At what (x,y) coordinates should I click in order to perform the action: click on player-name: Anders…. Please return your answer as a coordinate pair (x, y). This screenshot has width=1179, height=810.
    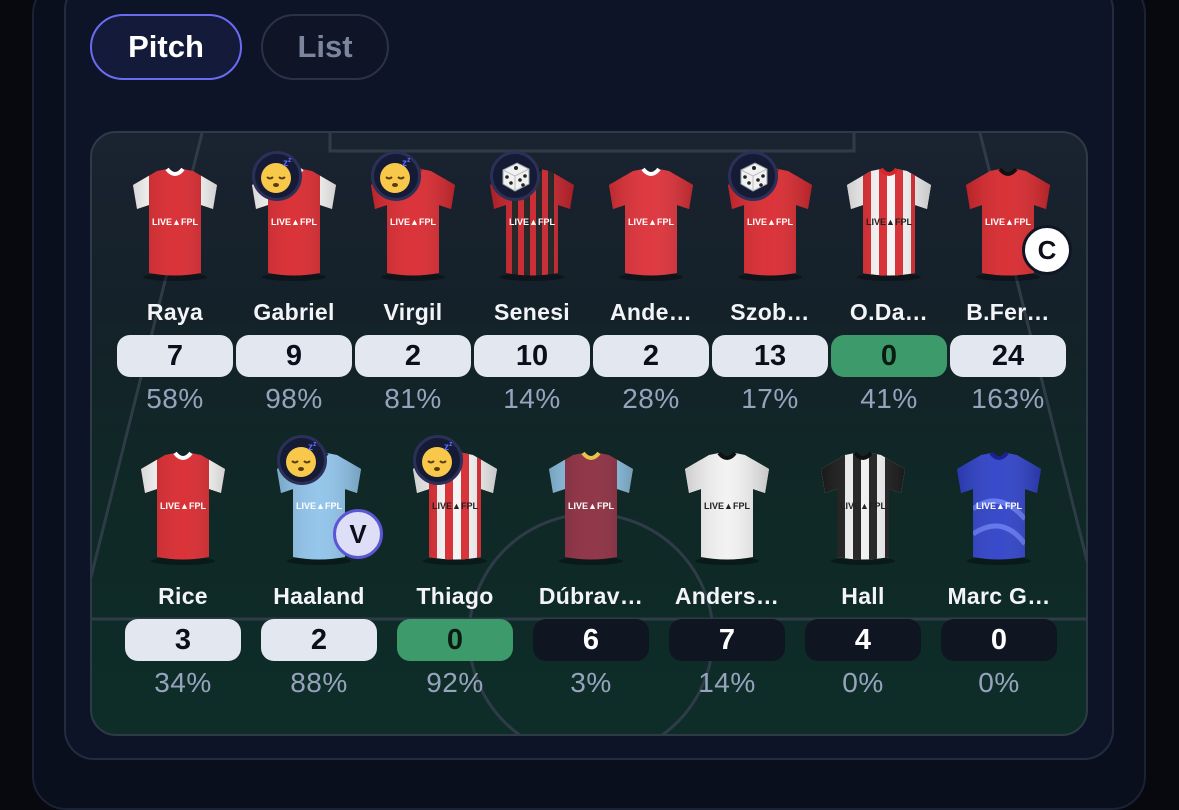
    Looking at the image, I should click on (727, 596).